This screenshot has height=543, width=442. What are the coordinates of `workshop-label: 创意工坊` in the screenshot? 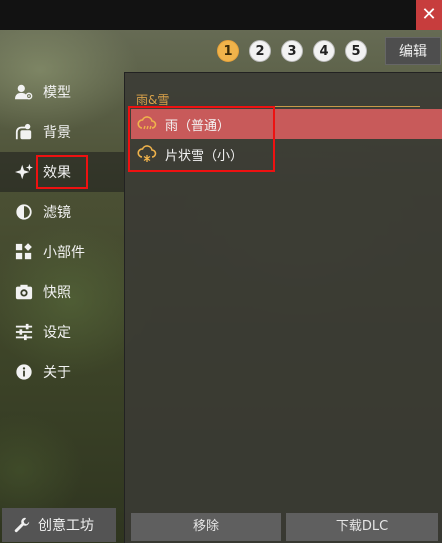 It's located at (66, 526).